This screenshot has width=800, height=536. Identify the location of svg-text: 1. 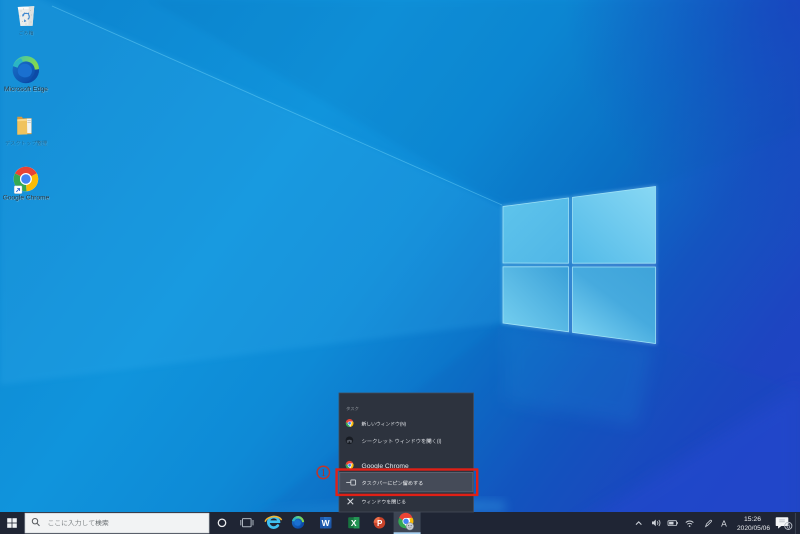
(323, 473).